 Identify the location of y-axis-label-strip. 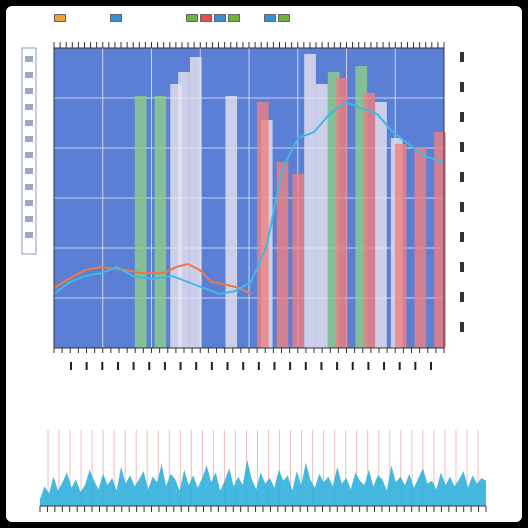
(29, 151).